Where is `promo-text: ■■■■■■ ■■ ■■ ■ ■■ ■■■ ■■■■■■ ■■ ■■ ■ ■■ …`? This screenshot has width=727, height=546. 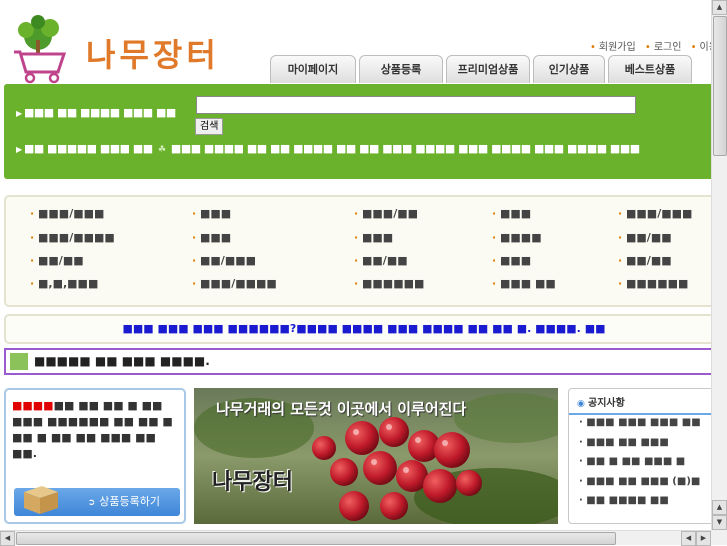
promo-text: ■■■■■■ ■■ ■■ ■ ■■ ■■■ ■■■■■■ ■■ ■■ ■ ■■ … is located at coordinates (96, 430).